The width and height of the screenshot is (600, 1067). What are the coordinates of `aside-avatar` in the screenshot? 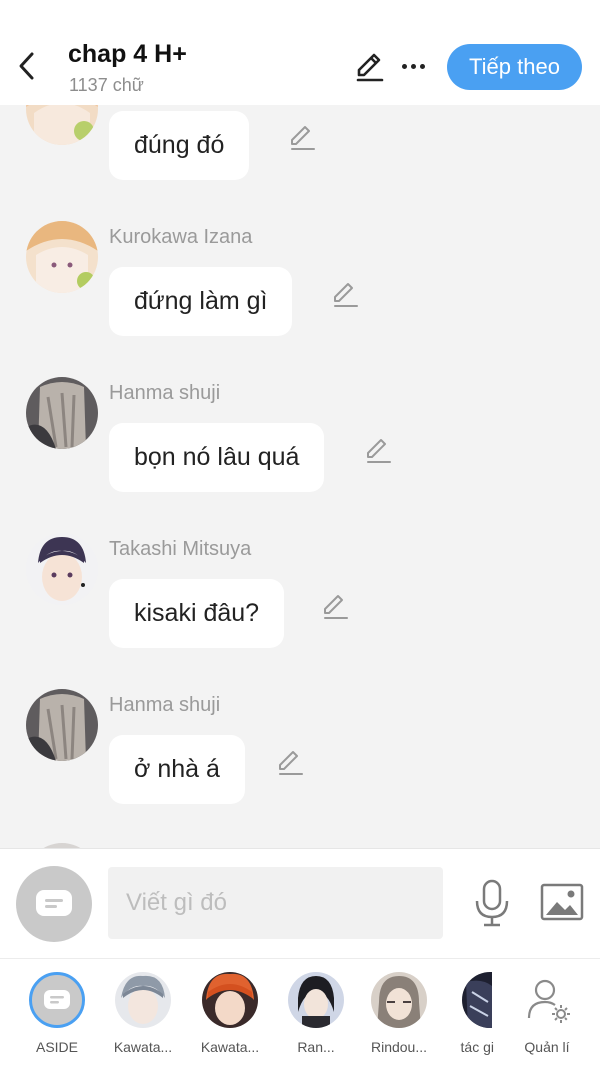 It's located at (57, 1000).